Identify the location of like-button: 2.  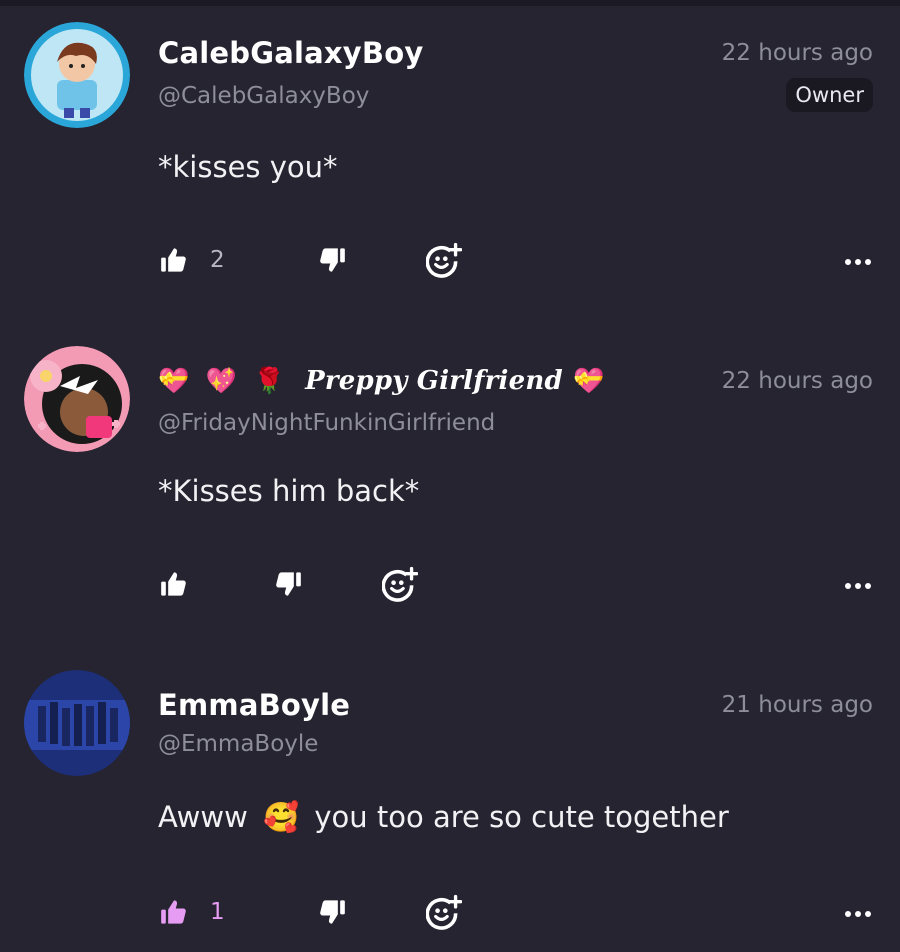
(192, 260).